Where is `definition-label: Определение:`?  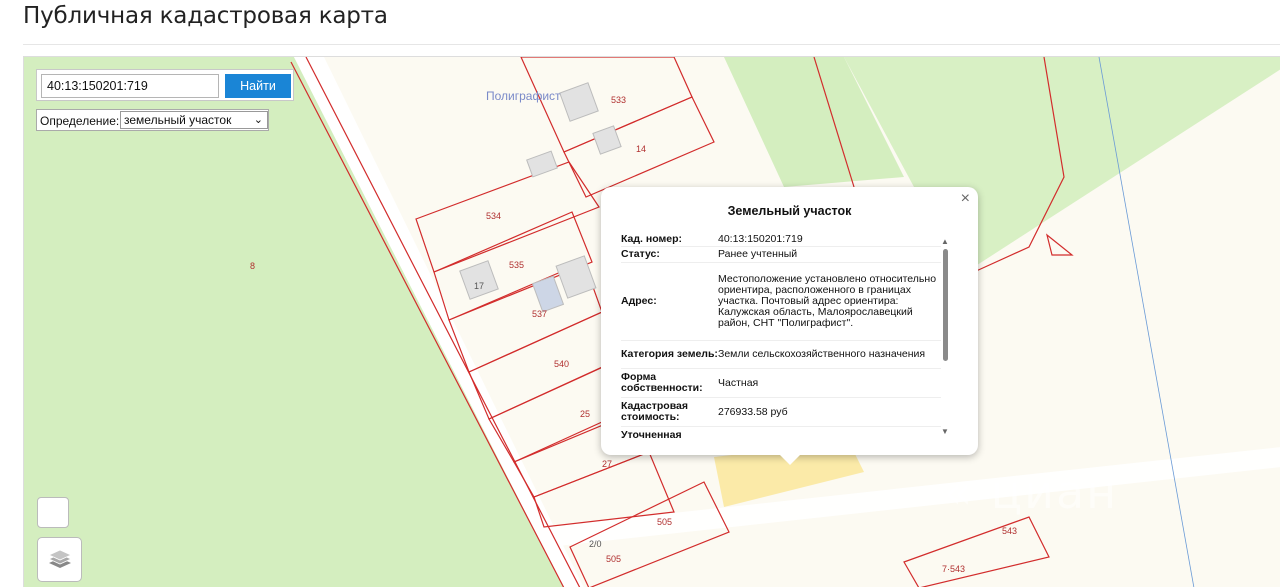 definition-label: Определение: is located at coordinates (80, 121).